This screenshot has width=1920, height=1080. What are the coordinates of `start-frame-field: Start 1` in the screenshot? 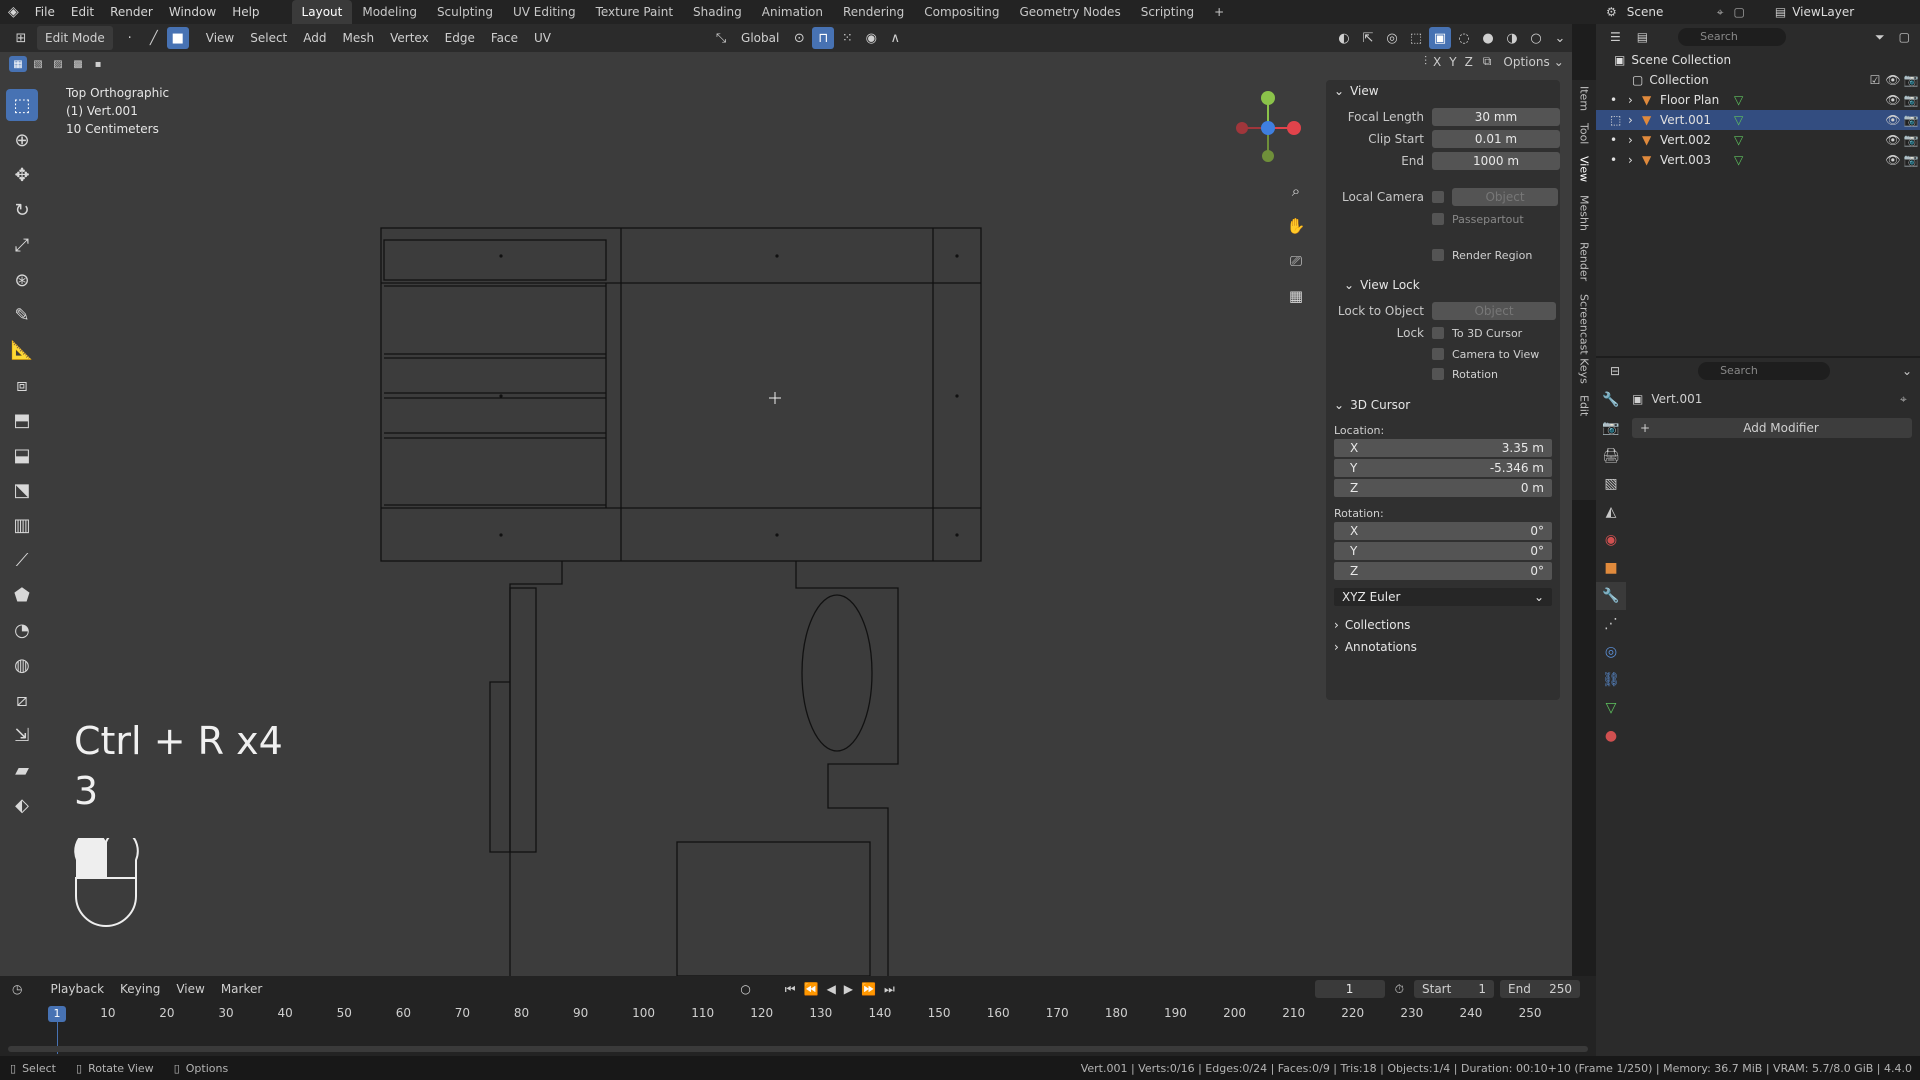 It's located at (1454, 989).